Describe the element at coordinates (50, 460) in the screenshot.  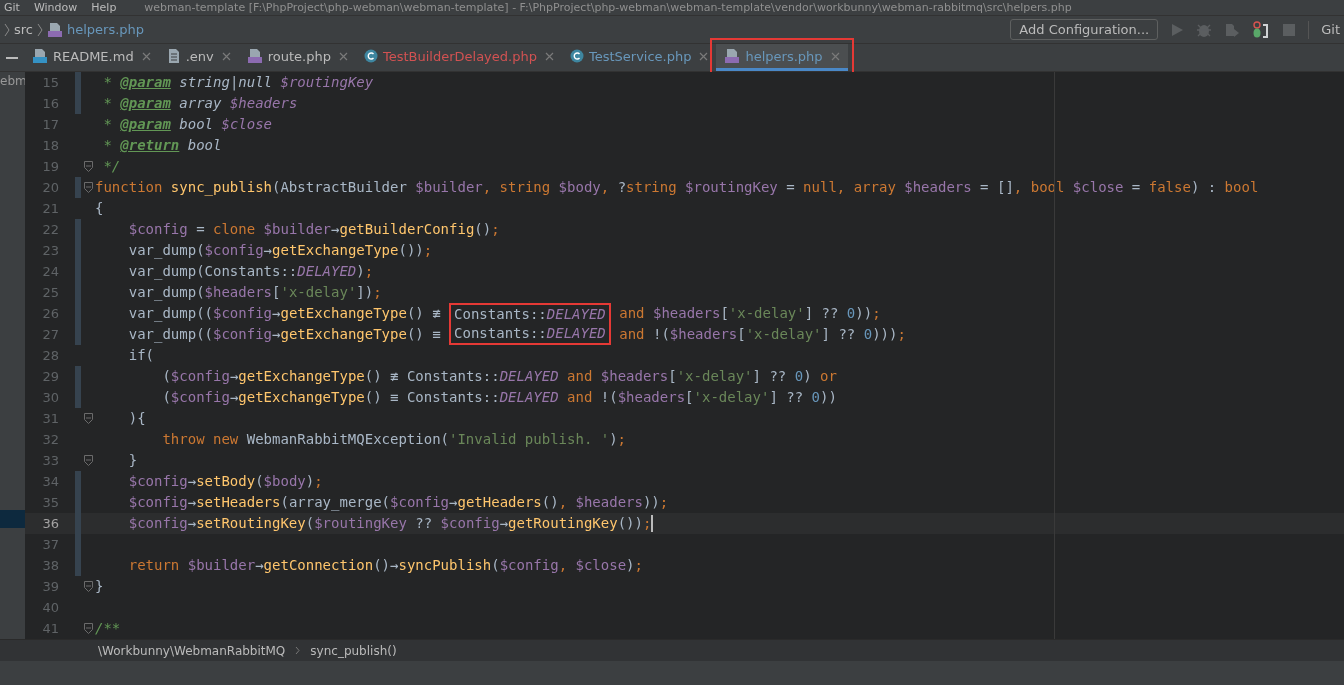
I see `line-number: 33` at that location.